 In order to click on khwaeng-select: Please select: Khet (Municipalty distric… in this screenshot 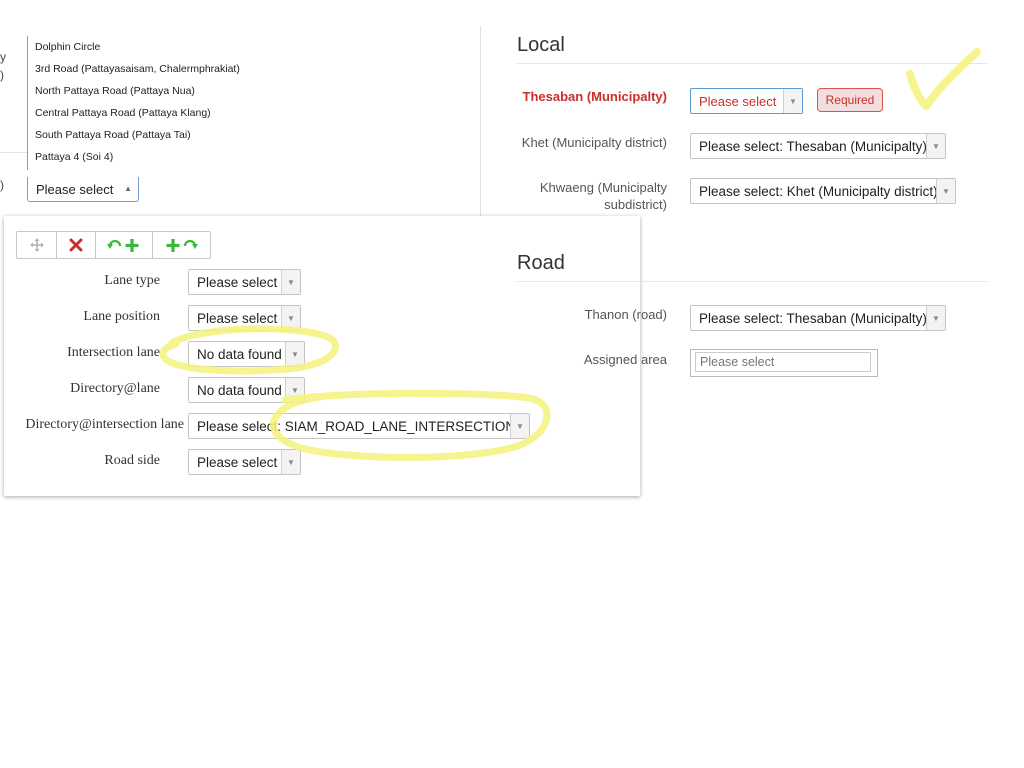, I will do `click(823, 191)`.